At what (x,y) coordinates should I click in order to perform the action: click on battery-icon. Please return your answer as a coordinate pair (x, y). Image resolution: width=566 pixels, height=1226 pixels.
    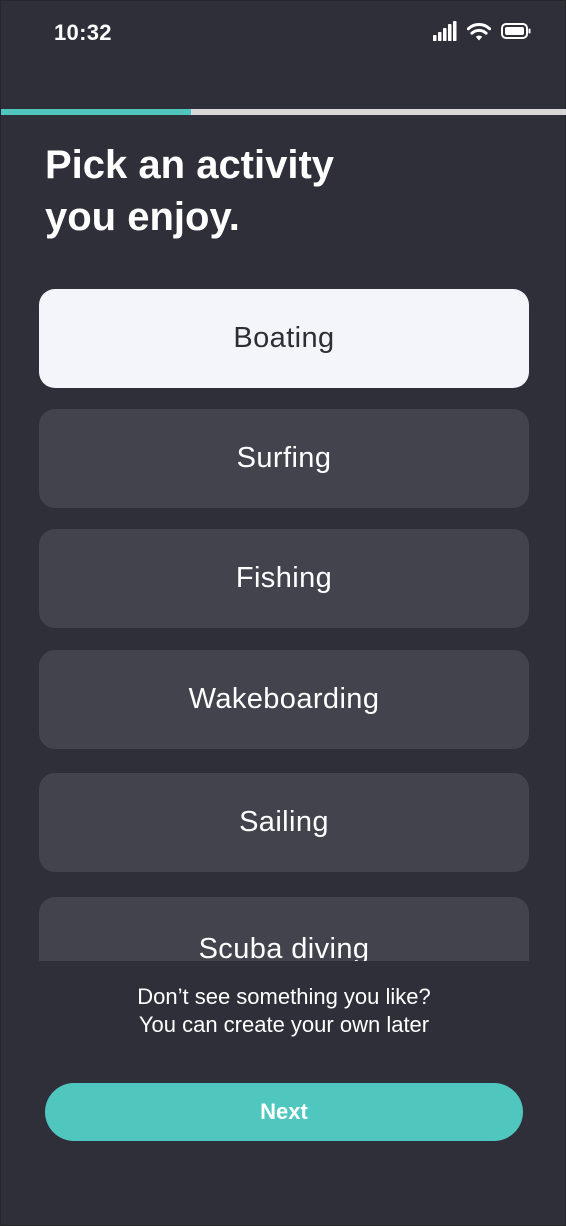
    Looking at the image, I should click on (516, 31).